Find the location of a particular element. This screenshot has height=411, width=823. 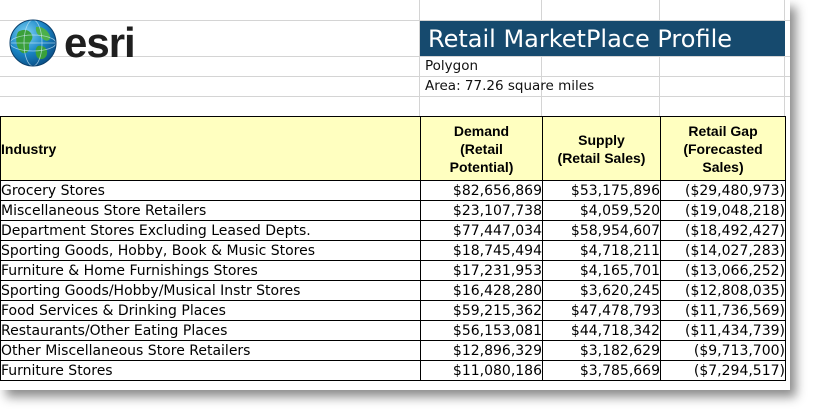

demand-cell: $23,107,738 is located at coordinates (481, 210).